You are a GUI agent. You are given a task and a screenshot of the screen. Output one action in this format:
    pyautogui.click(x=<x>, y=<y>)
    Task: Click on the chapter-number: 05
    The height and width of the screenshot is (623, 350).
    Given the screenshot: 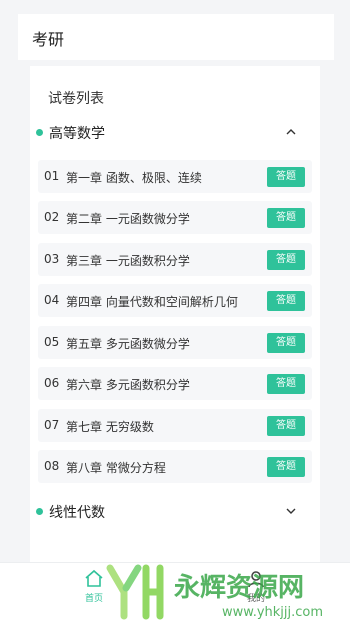 What is the action you would take?
    pyautogui.click(x=52, y=342)
    